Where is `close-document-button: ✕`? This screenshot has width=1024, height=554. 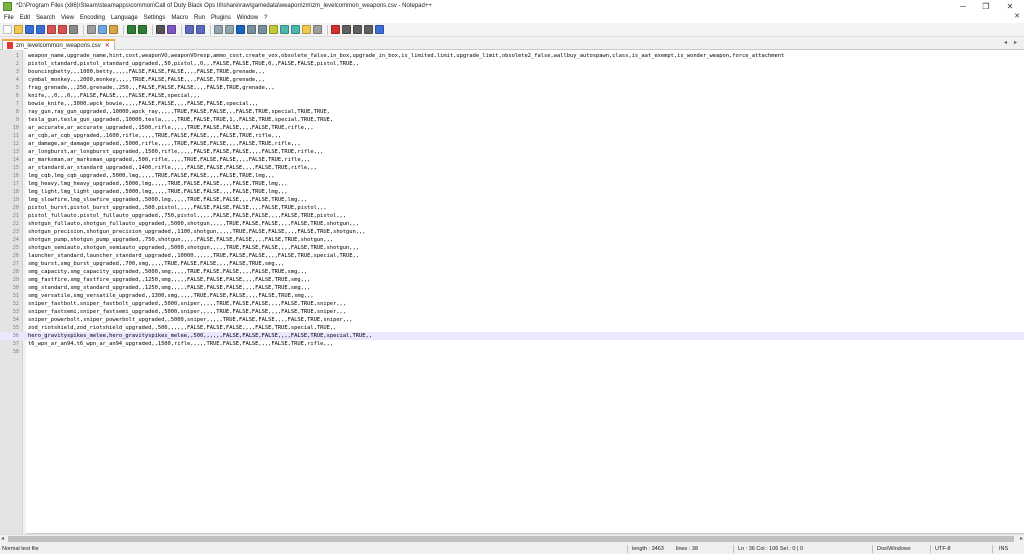 close-document-button: ✕ is located at coordinates (1017, 16).